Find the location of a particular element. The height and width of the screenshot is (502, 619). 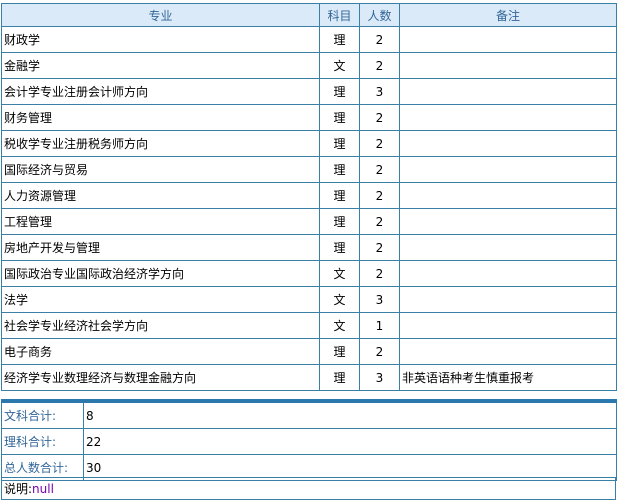

table-row: 财政学理 2 is located at coordinates (309, 39).